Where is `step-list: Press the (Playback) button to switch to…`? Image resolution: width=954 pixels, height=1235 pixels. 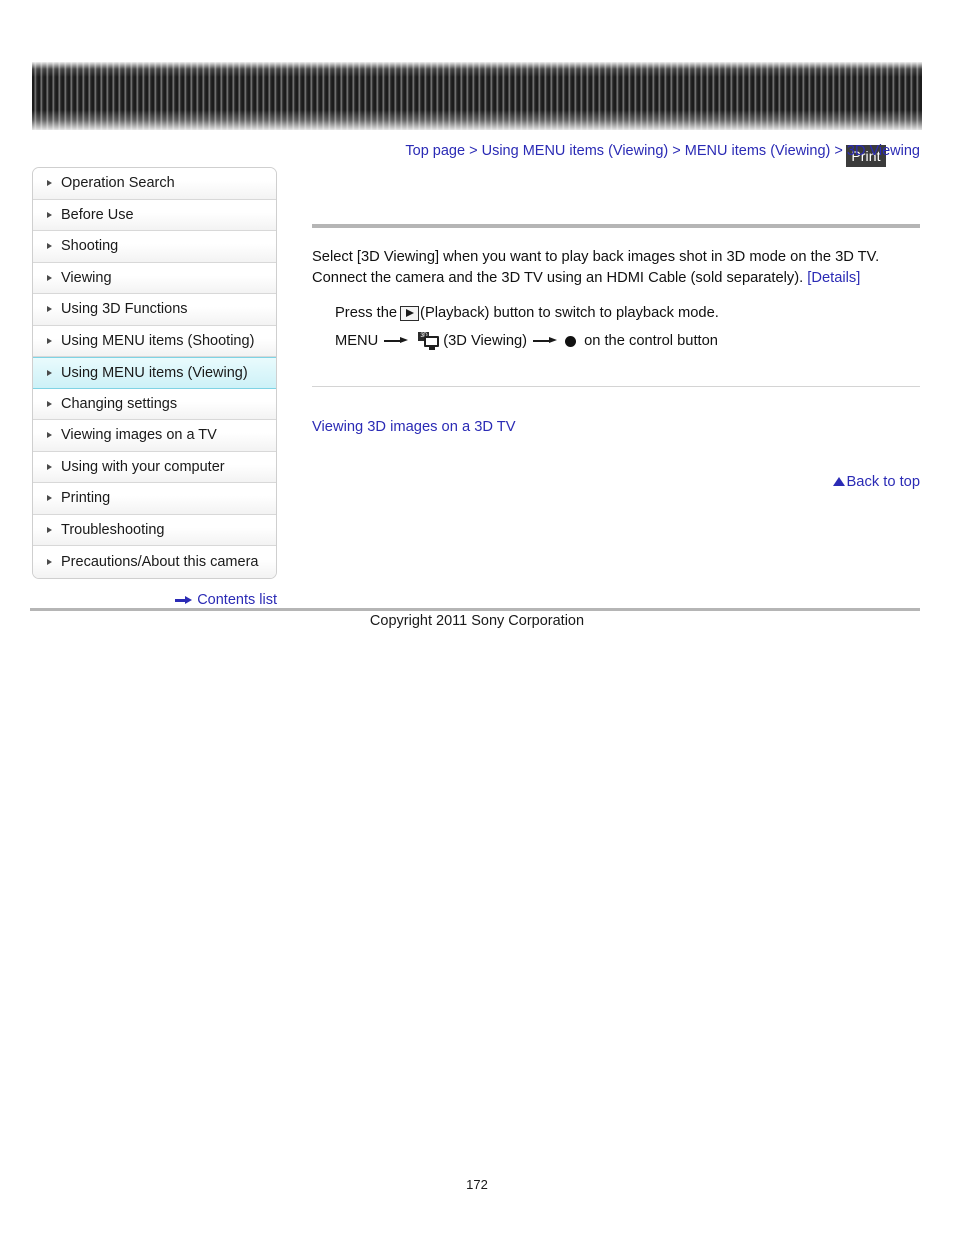
step-list: Press the (Playback) button to switch to… is located at coordinates (616, 327).